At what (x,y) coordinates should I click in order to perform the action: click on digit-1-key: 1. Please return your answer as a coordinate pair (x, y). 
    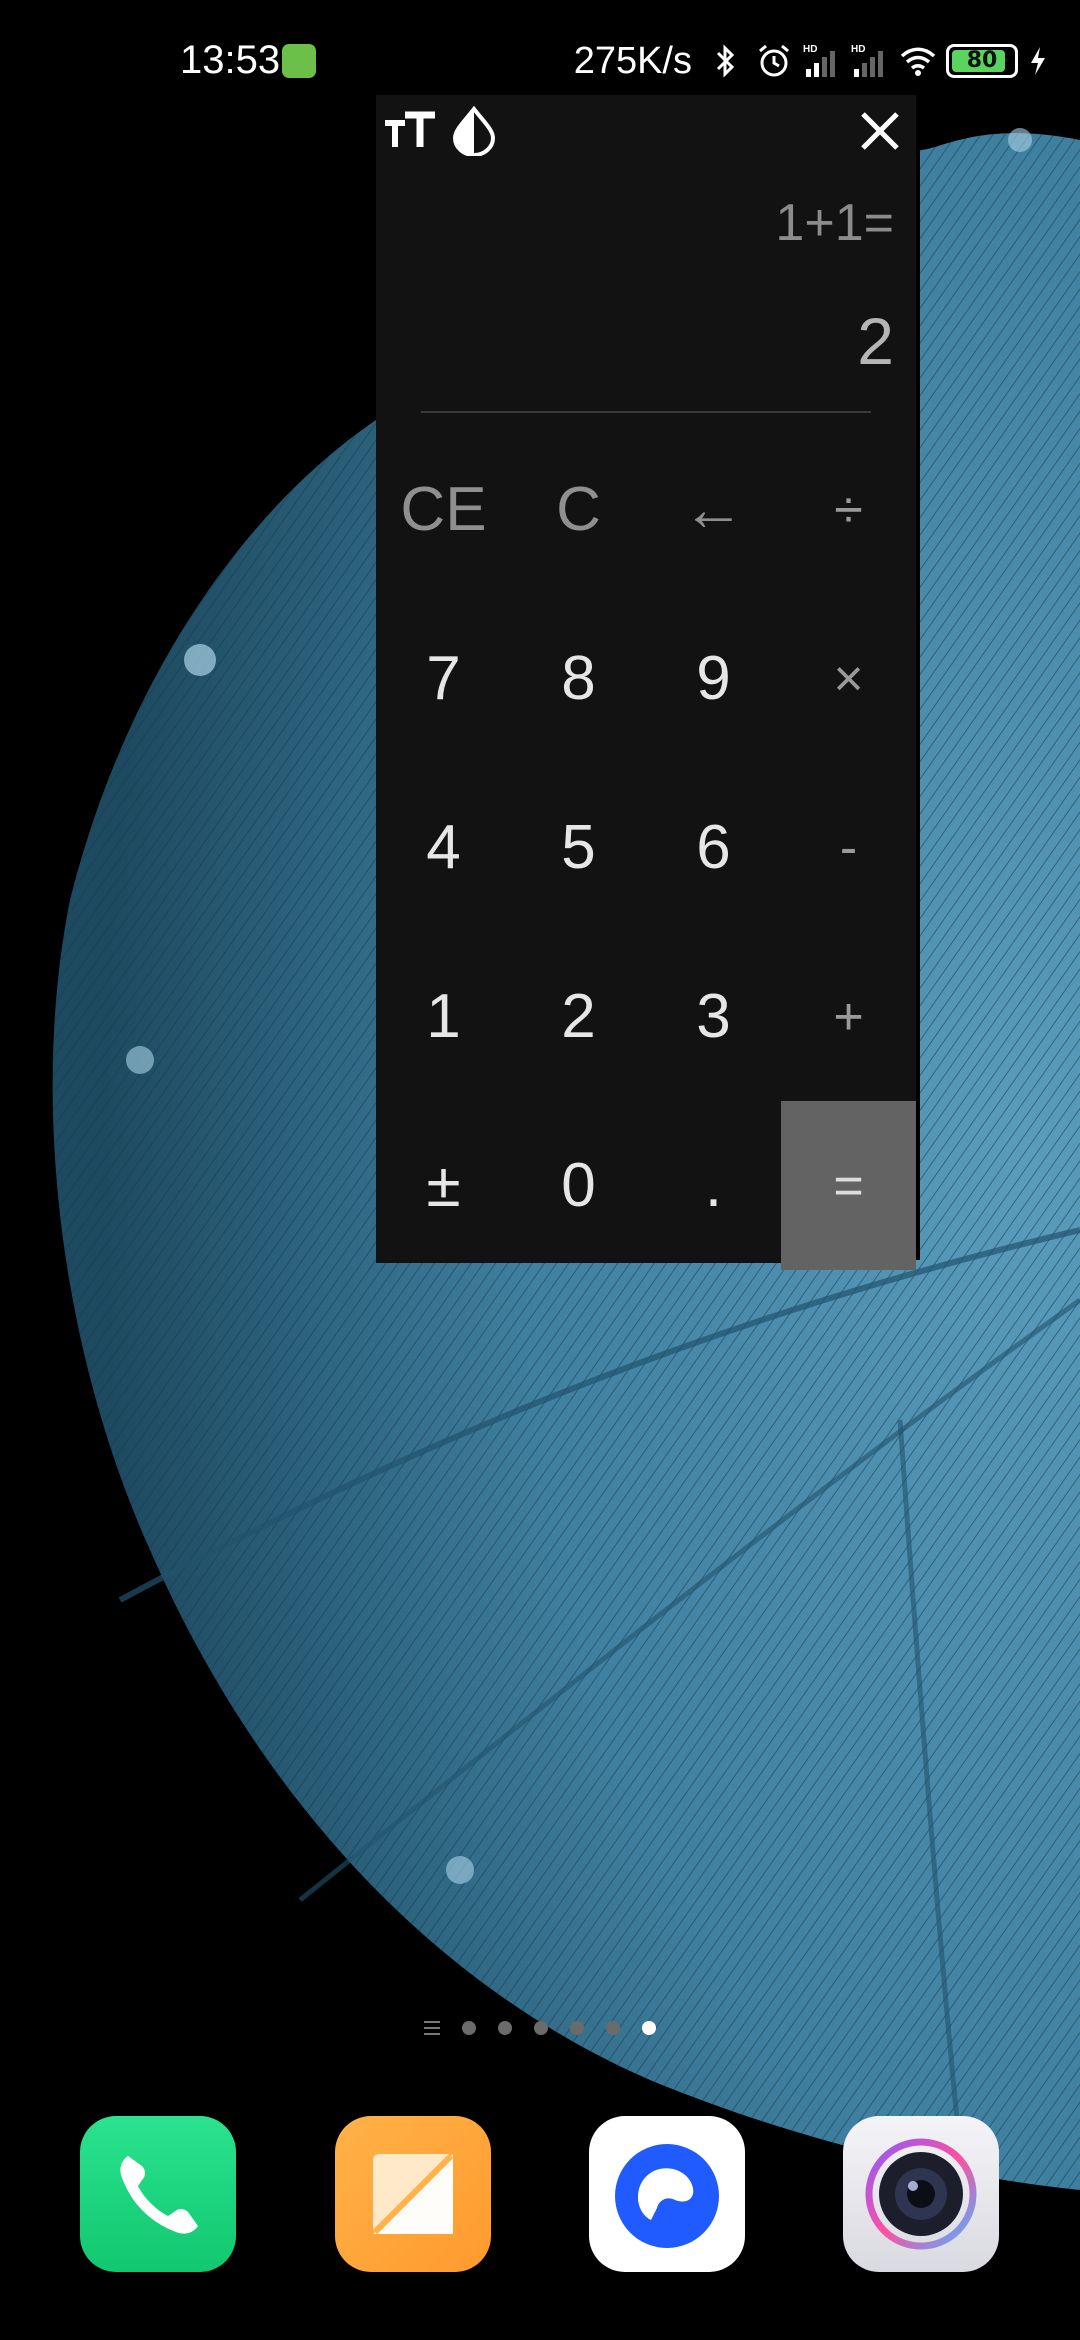
    Looking at the image, I should click on (443, 1016).